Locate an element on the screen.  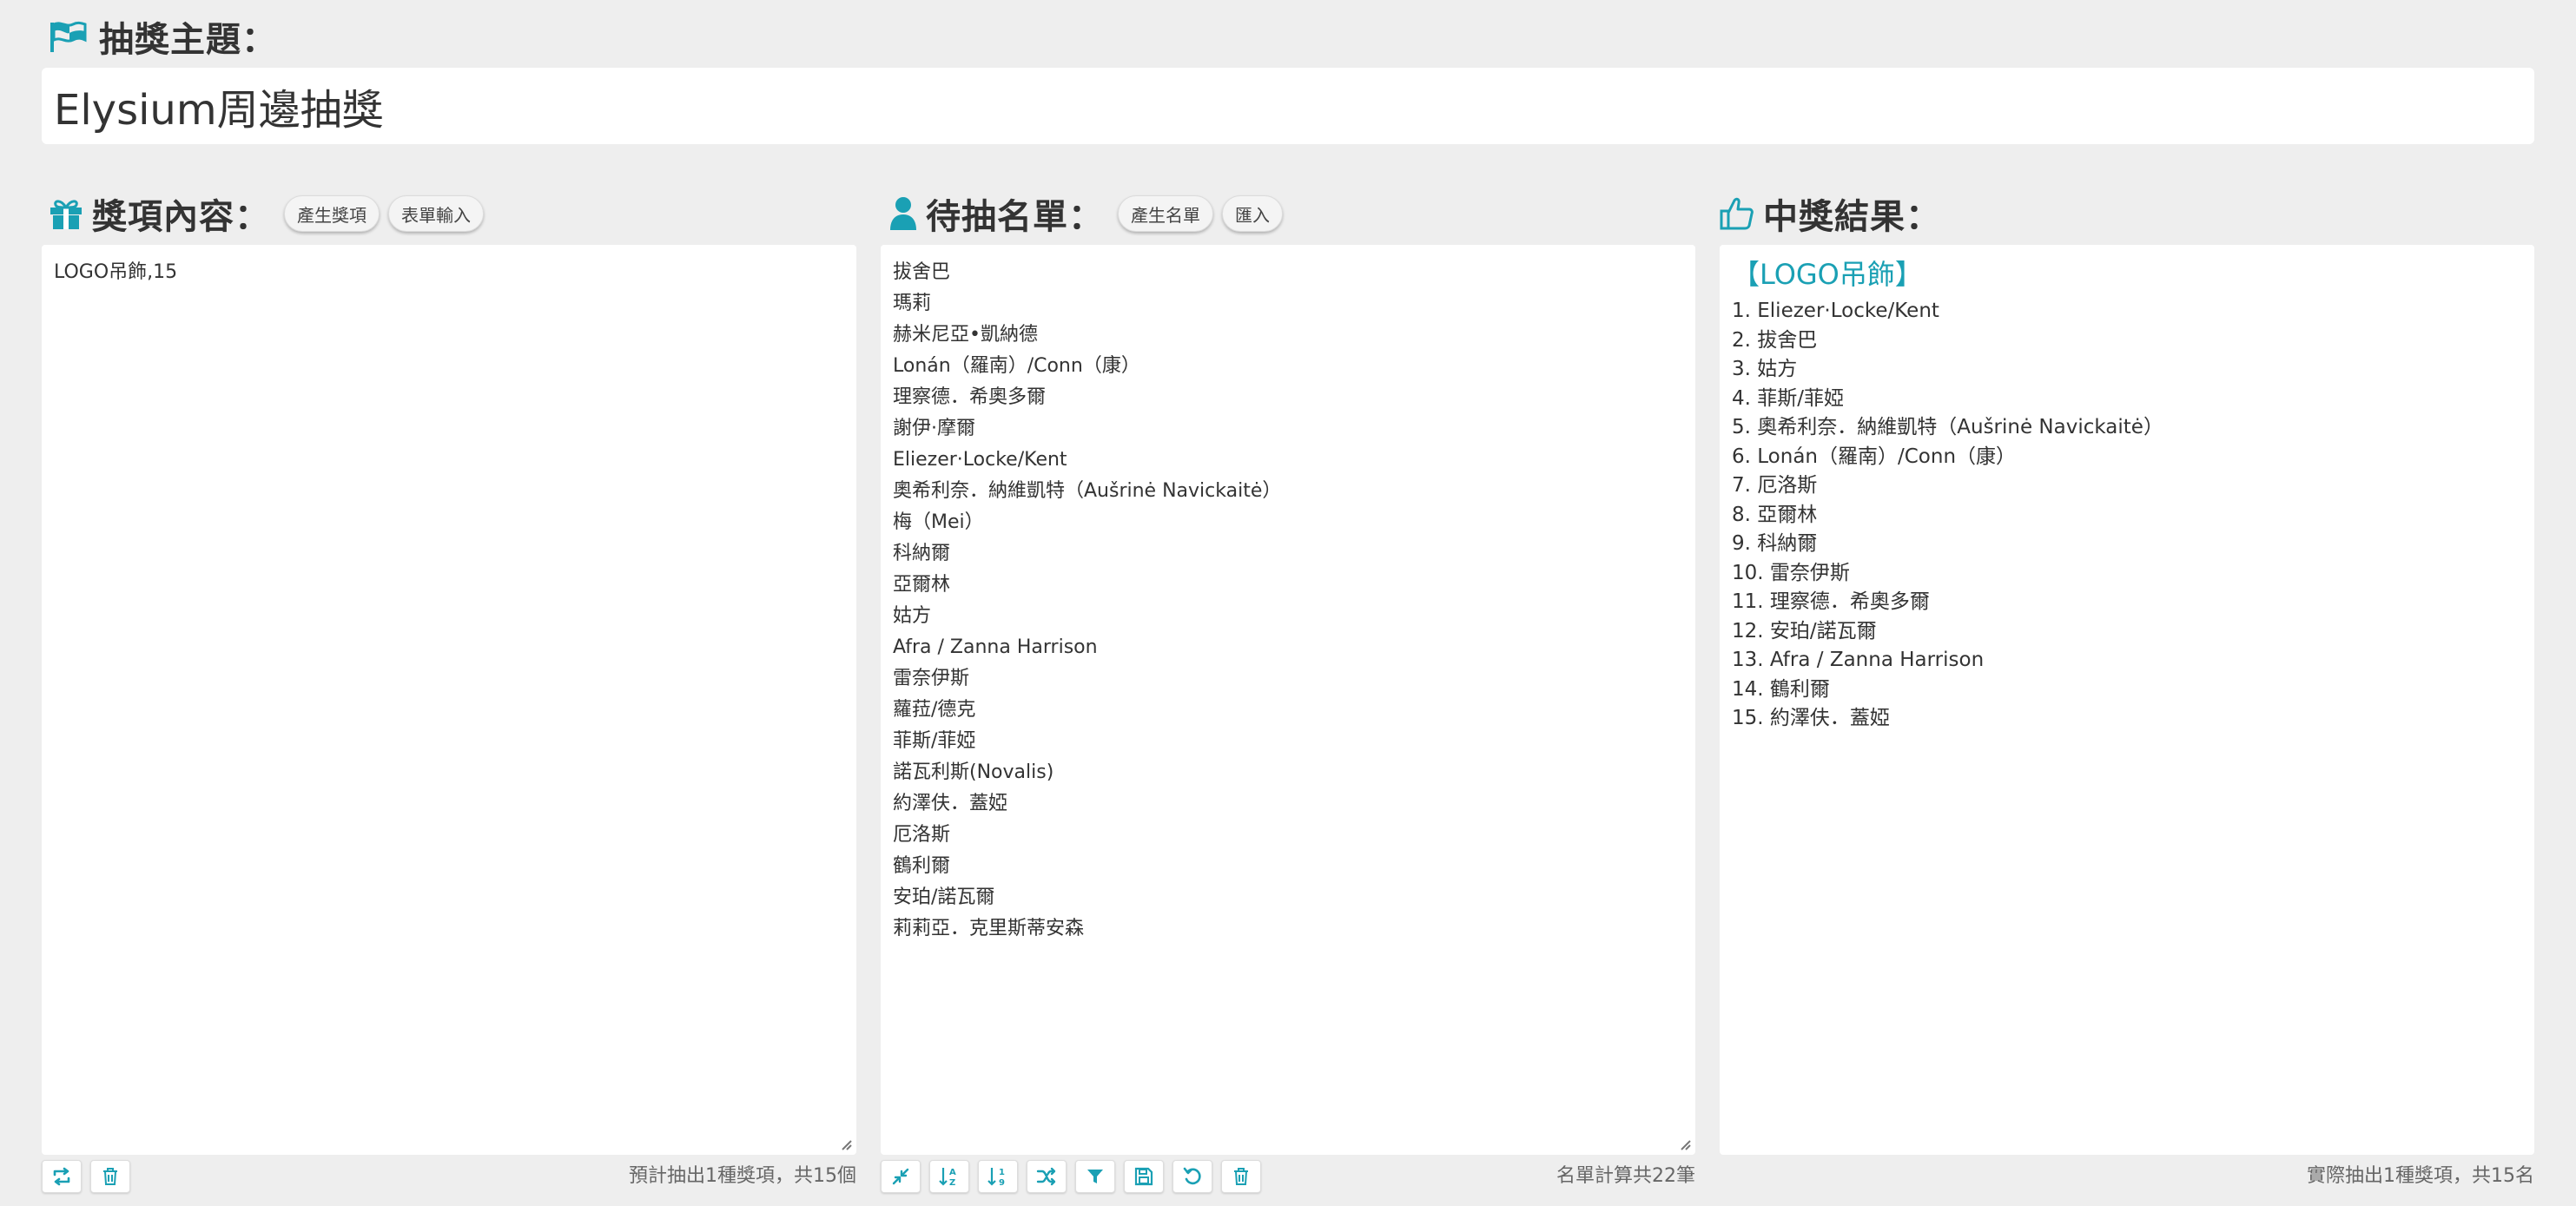
import-button: 匯入 is located at coordinates (1252, 213).